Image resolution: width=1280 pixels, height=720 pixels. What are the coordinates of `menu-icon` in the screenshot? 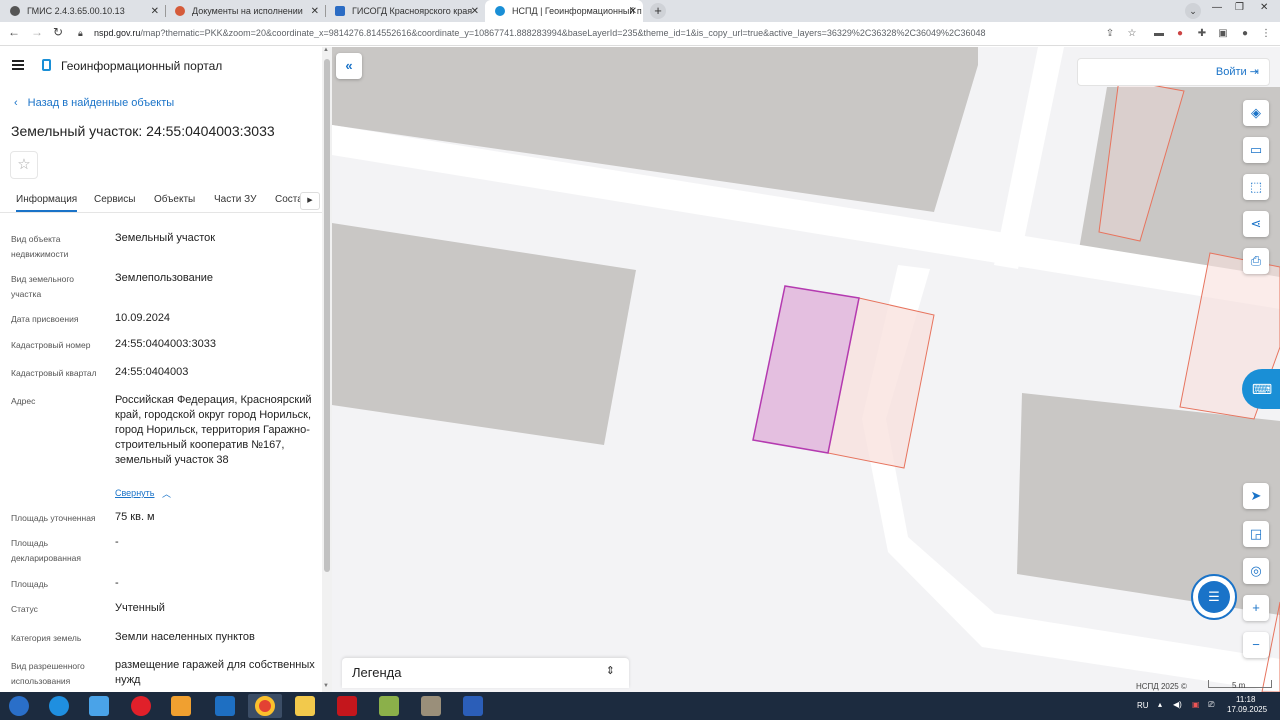 It's located at (18, 65).